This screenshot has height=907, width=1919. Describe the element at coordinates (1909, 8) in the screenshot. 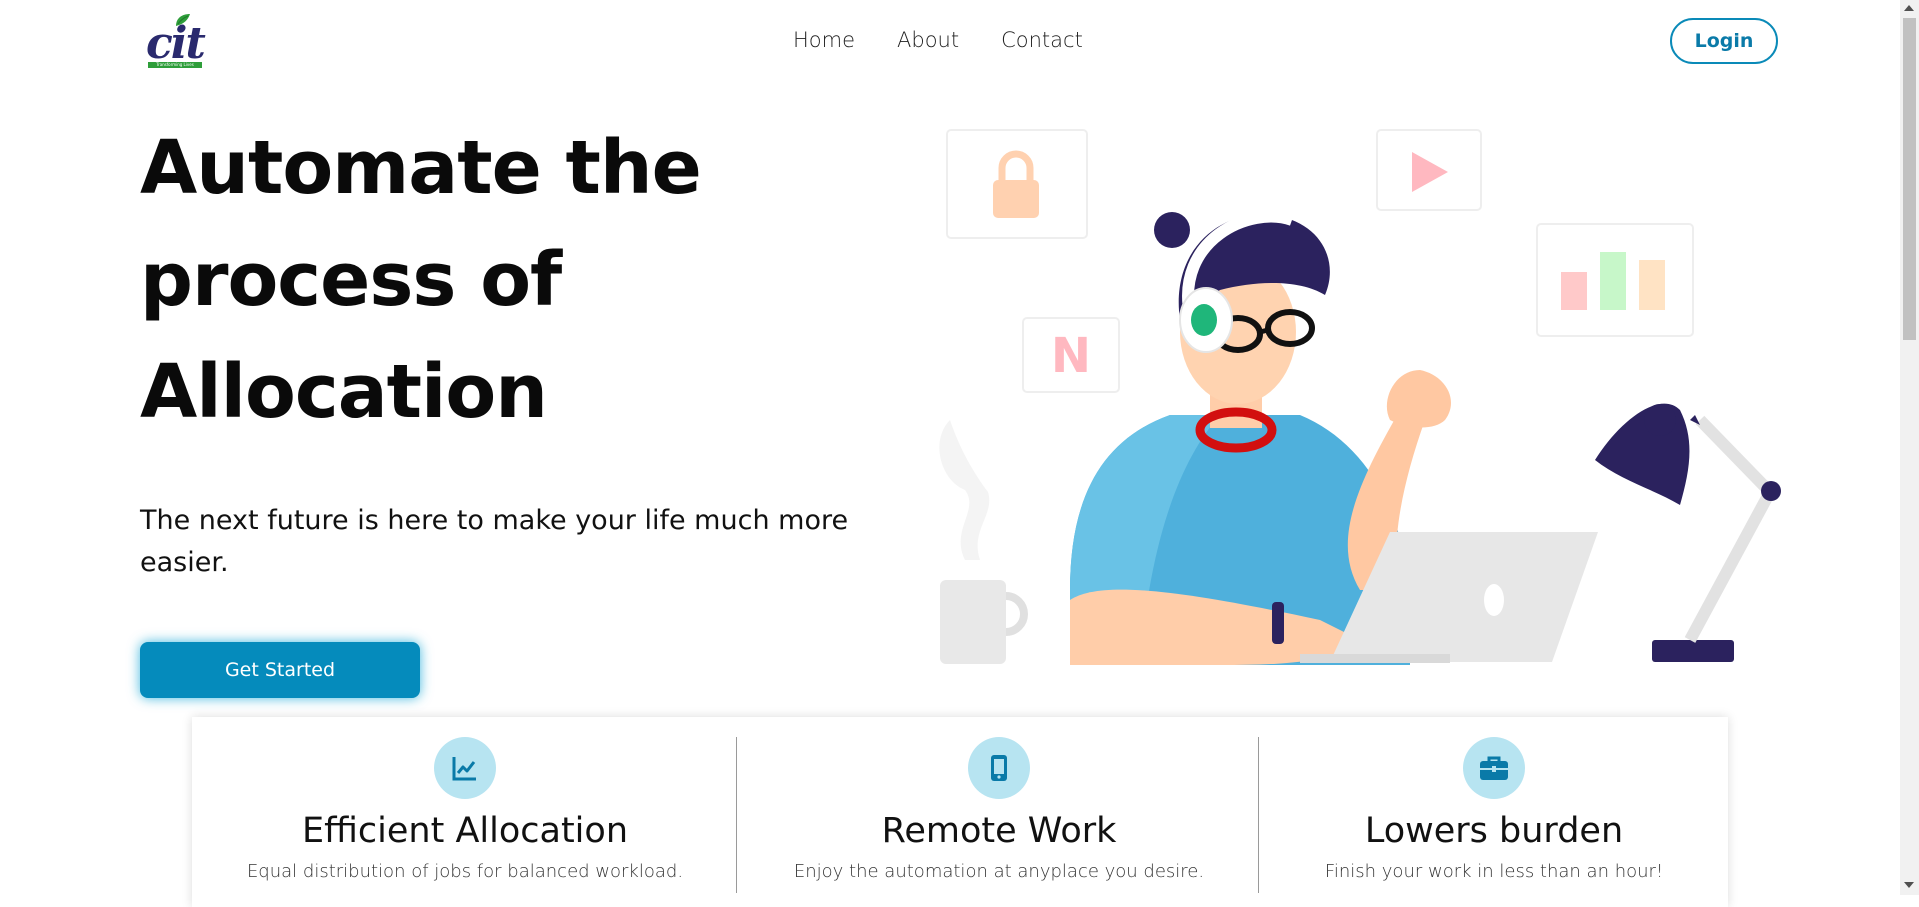

I see `scroll-up-arrow-icon` at that location.